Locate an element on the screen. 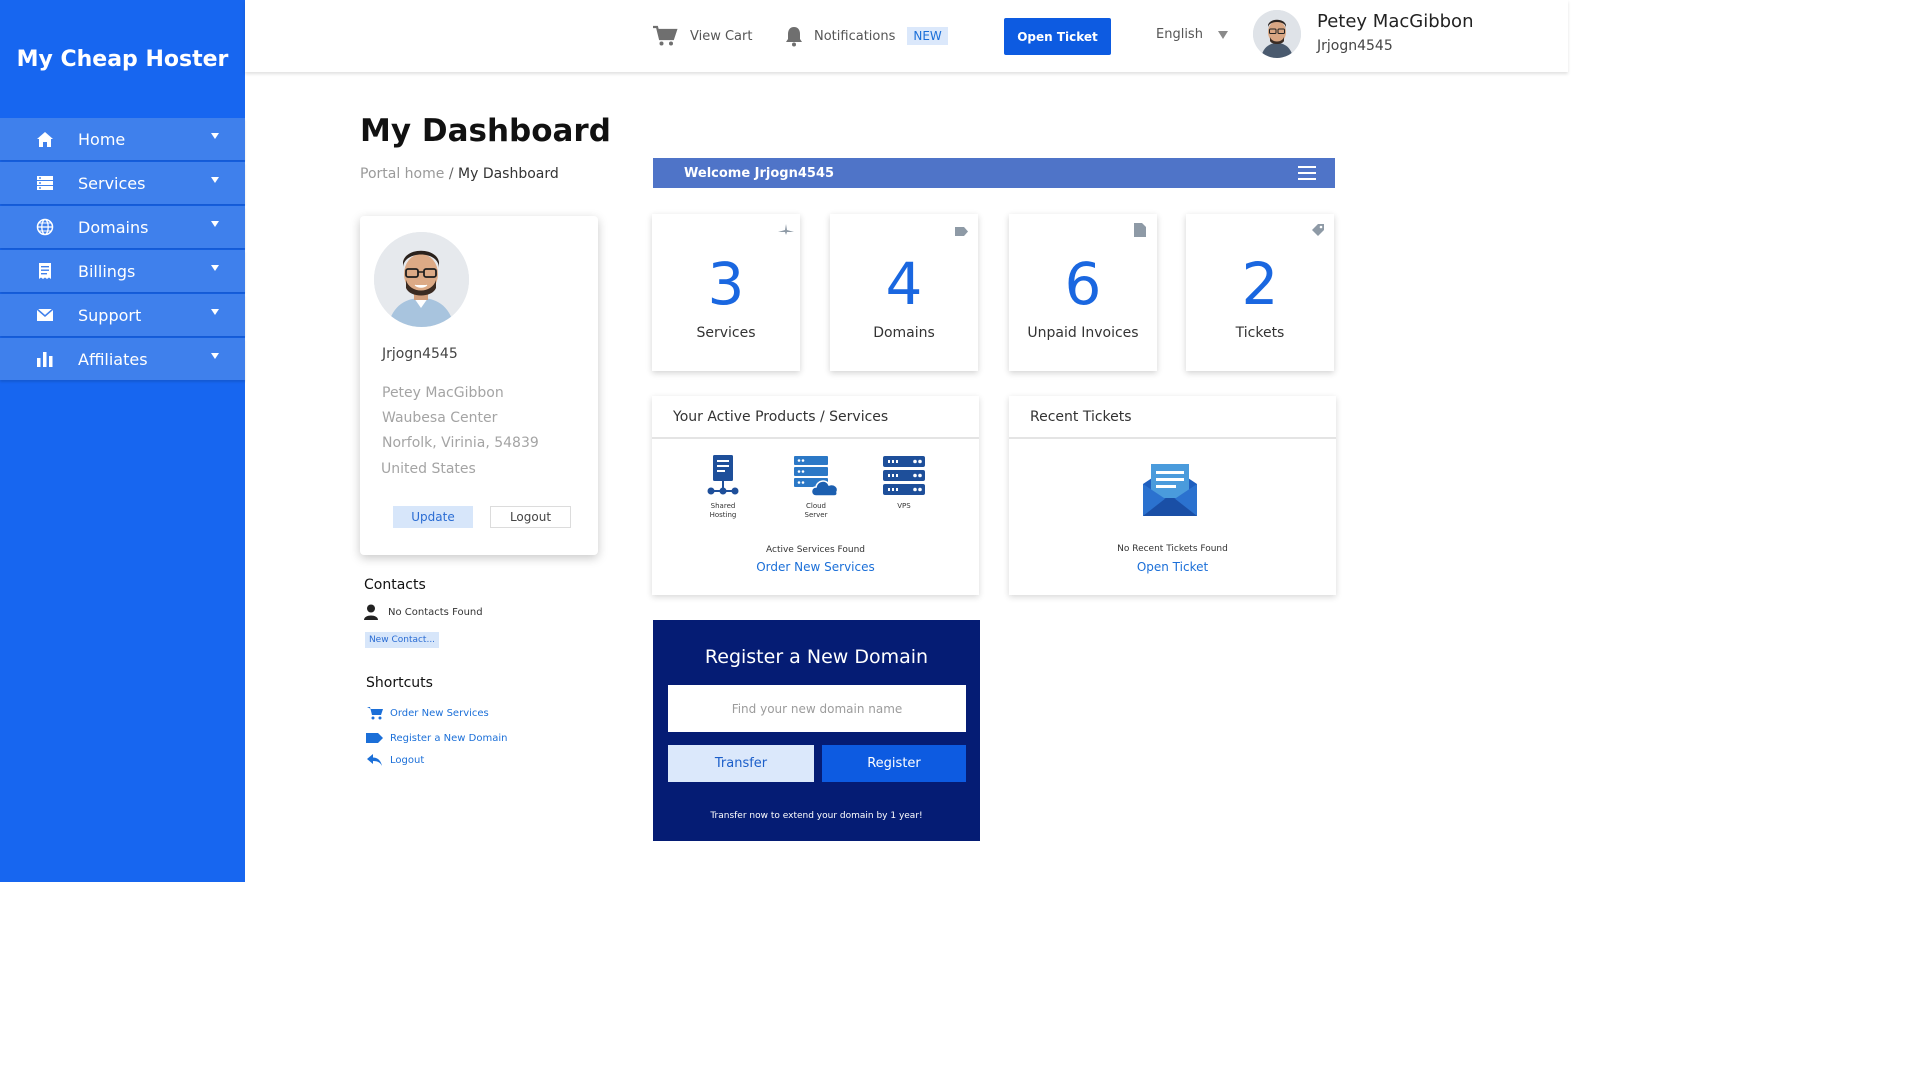 This screenshot has height=1080, width=1920. service-label: Server is located at coordinates (816, 515).